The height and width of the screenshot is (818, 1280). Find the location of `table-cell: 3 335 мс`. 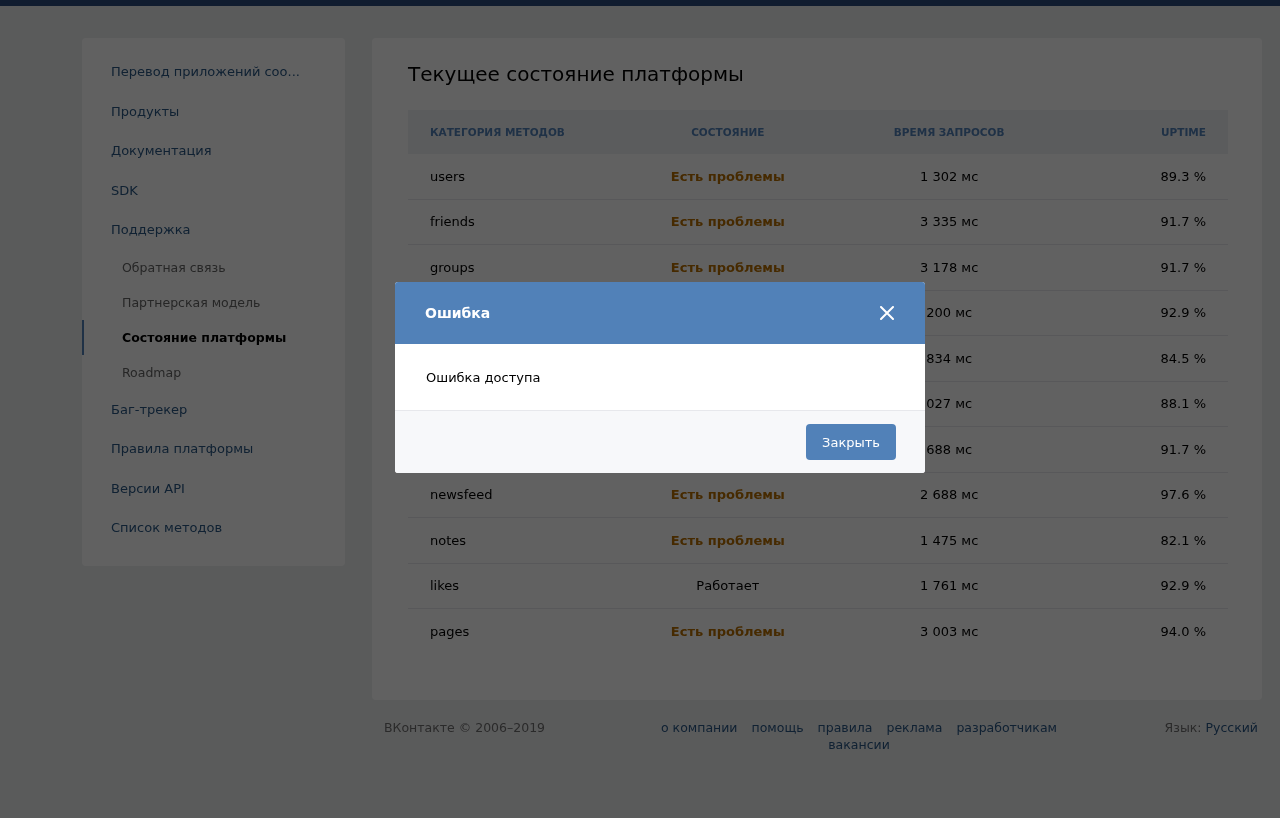

table-cell: 3 335 мс is located at coordinates (949, 222).